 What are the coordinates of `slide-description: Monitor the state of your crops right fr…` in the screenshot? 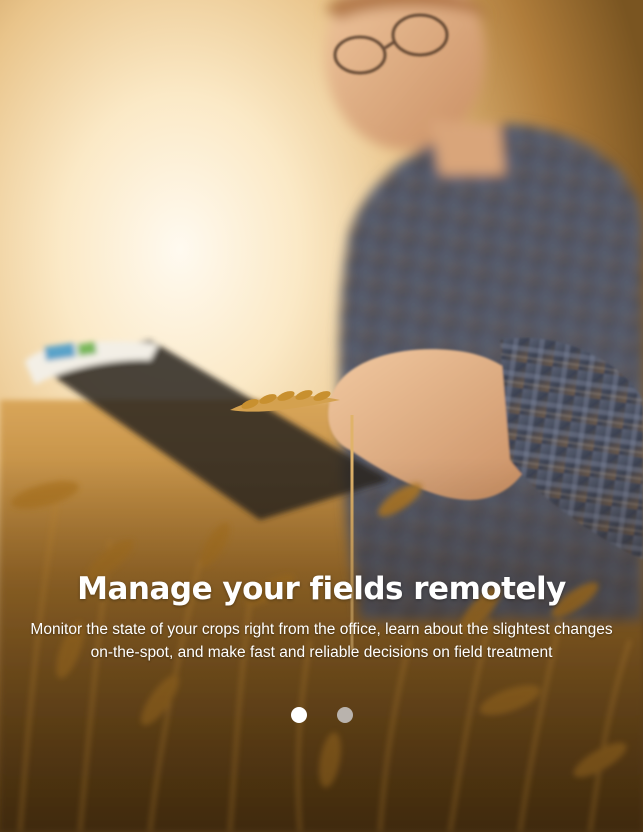 It's located at (321, 641).